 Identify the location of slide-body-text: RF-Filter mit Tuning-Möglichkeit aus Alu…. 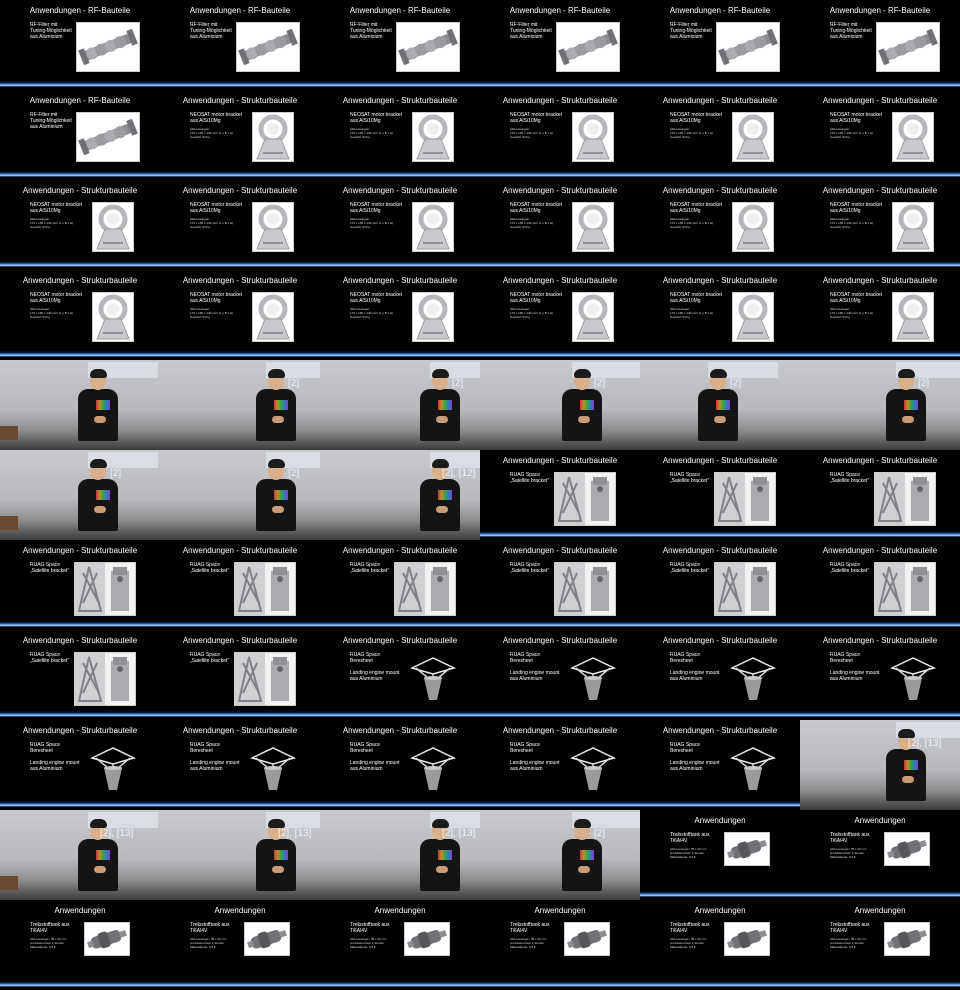
(851, 31).